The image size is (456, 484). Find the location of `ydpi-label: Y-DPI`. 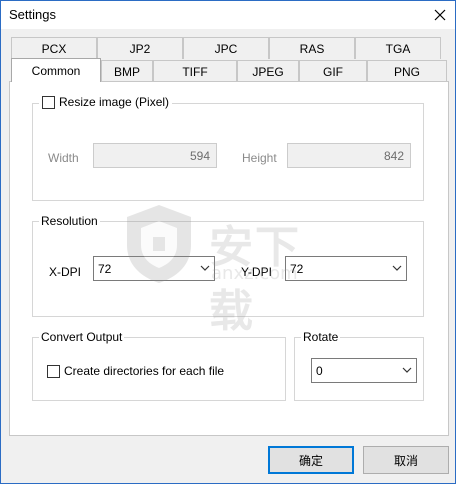

ydpi-label: Y-DPI is located at coordinates (256, 272).